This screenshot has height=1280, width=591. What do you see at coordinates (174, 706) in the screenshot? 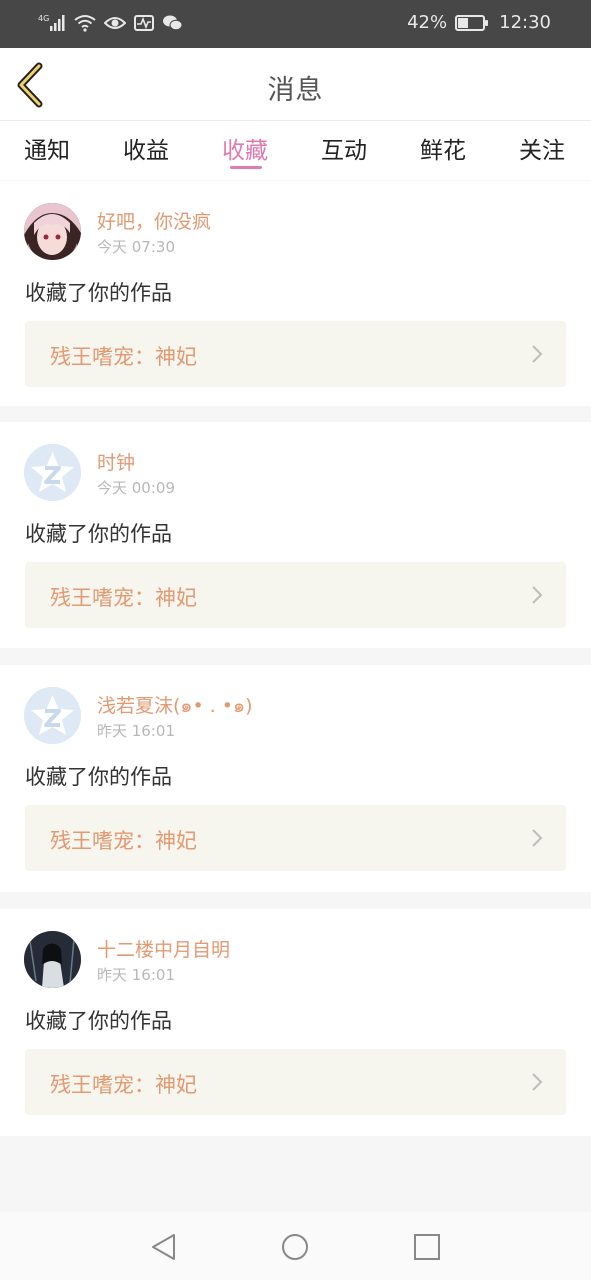
I see `username: 浅若夏沫(๑• . •๑)` at bounding box center [174, 706].